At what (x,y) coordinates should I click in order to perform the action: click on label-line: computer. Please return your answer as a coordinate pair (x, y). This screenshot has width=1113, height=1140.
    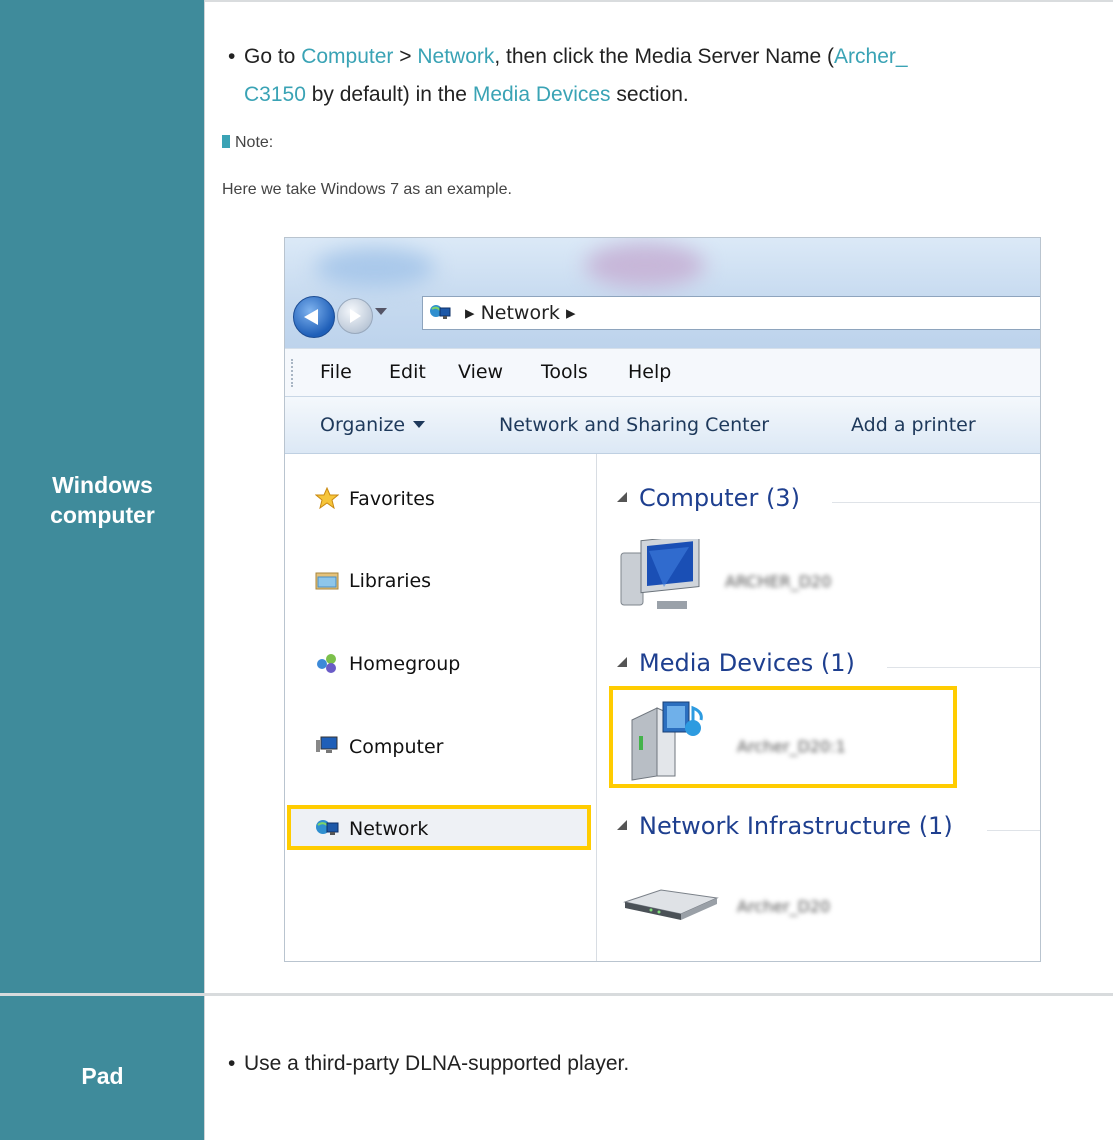
    Looking at the image, I should click on (102, 515).